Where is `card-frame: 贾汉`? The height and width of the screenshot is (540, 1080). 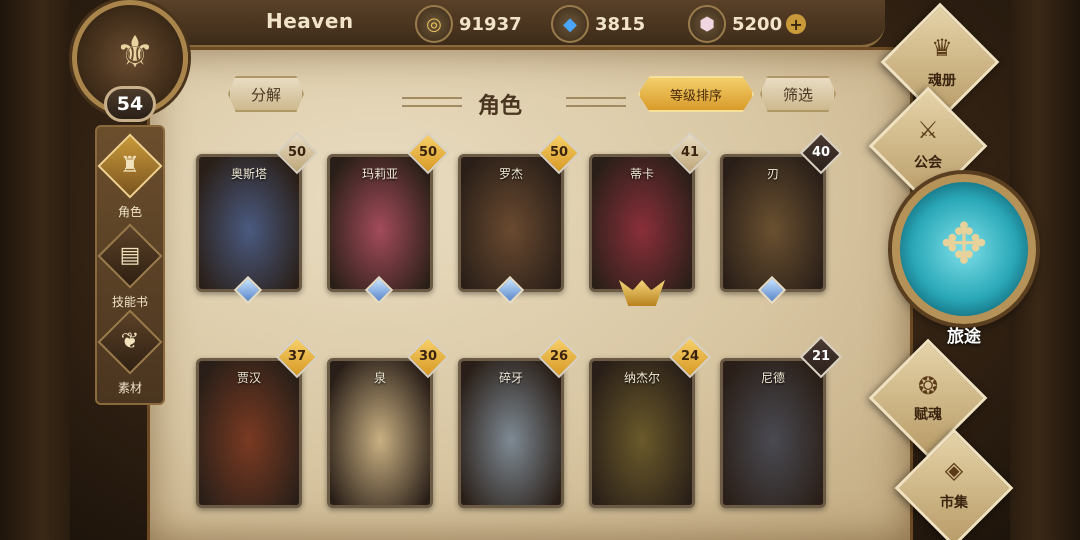
card-frame: 贾汉 is located at coordinates (249, 433).